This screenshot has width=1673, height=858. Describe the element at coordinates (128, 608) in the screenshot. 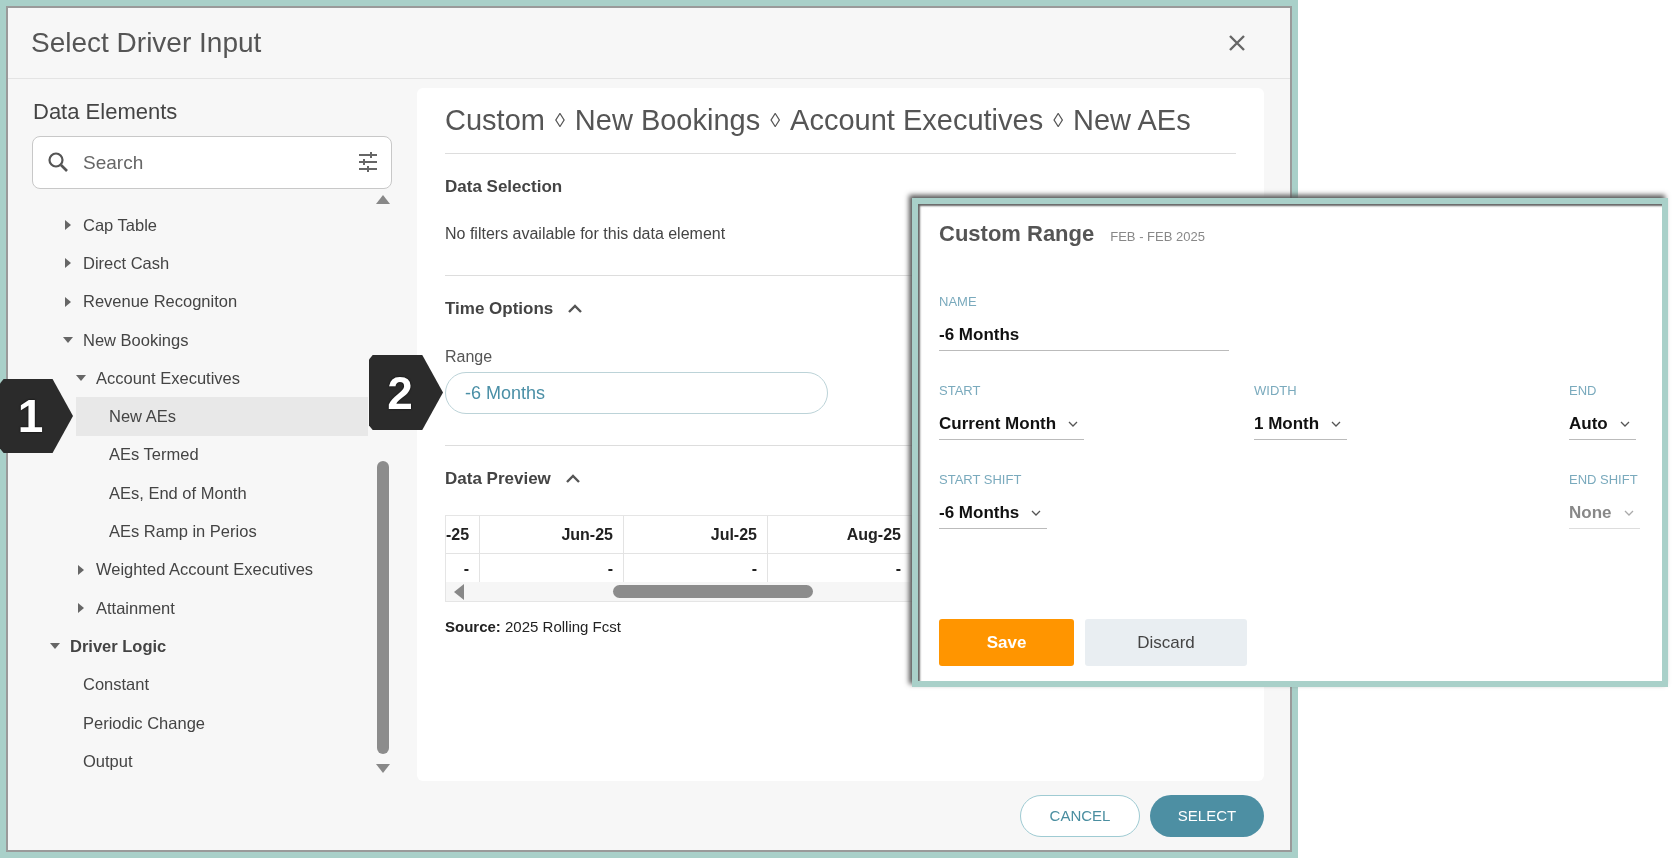

I see `tree-item: Attainment` at that location.